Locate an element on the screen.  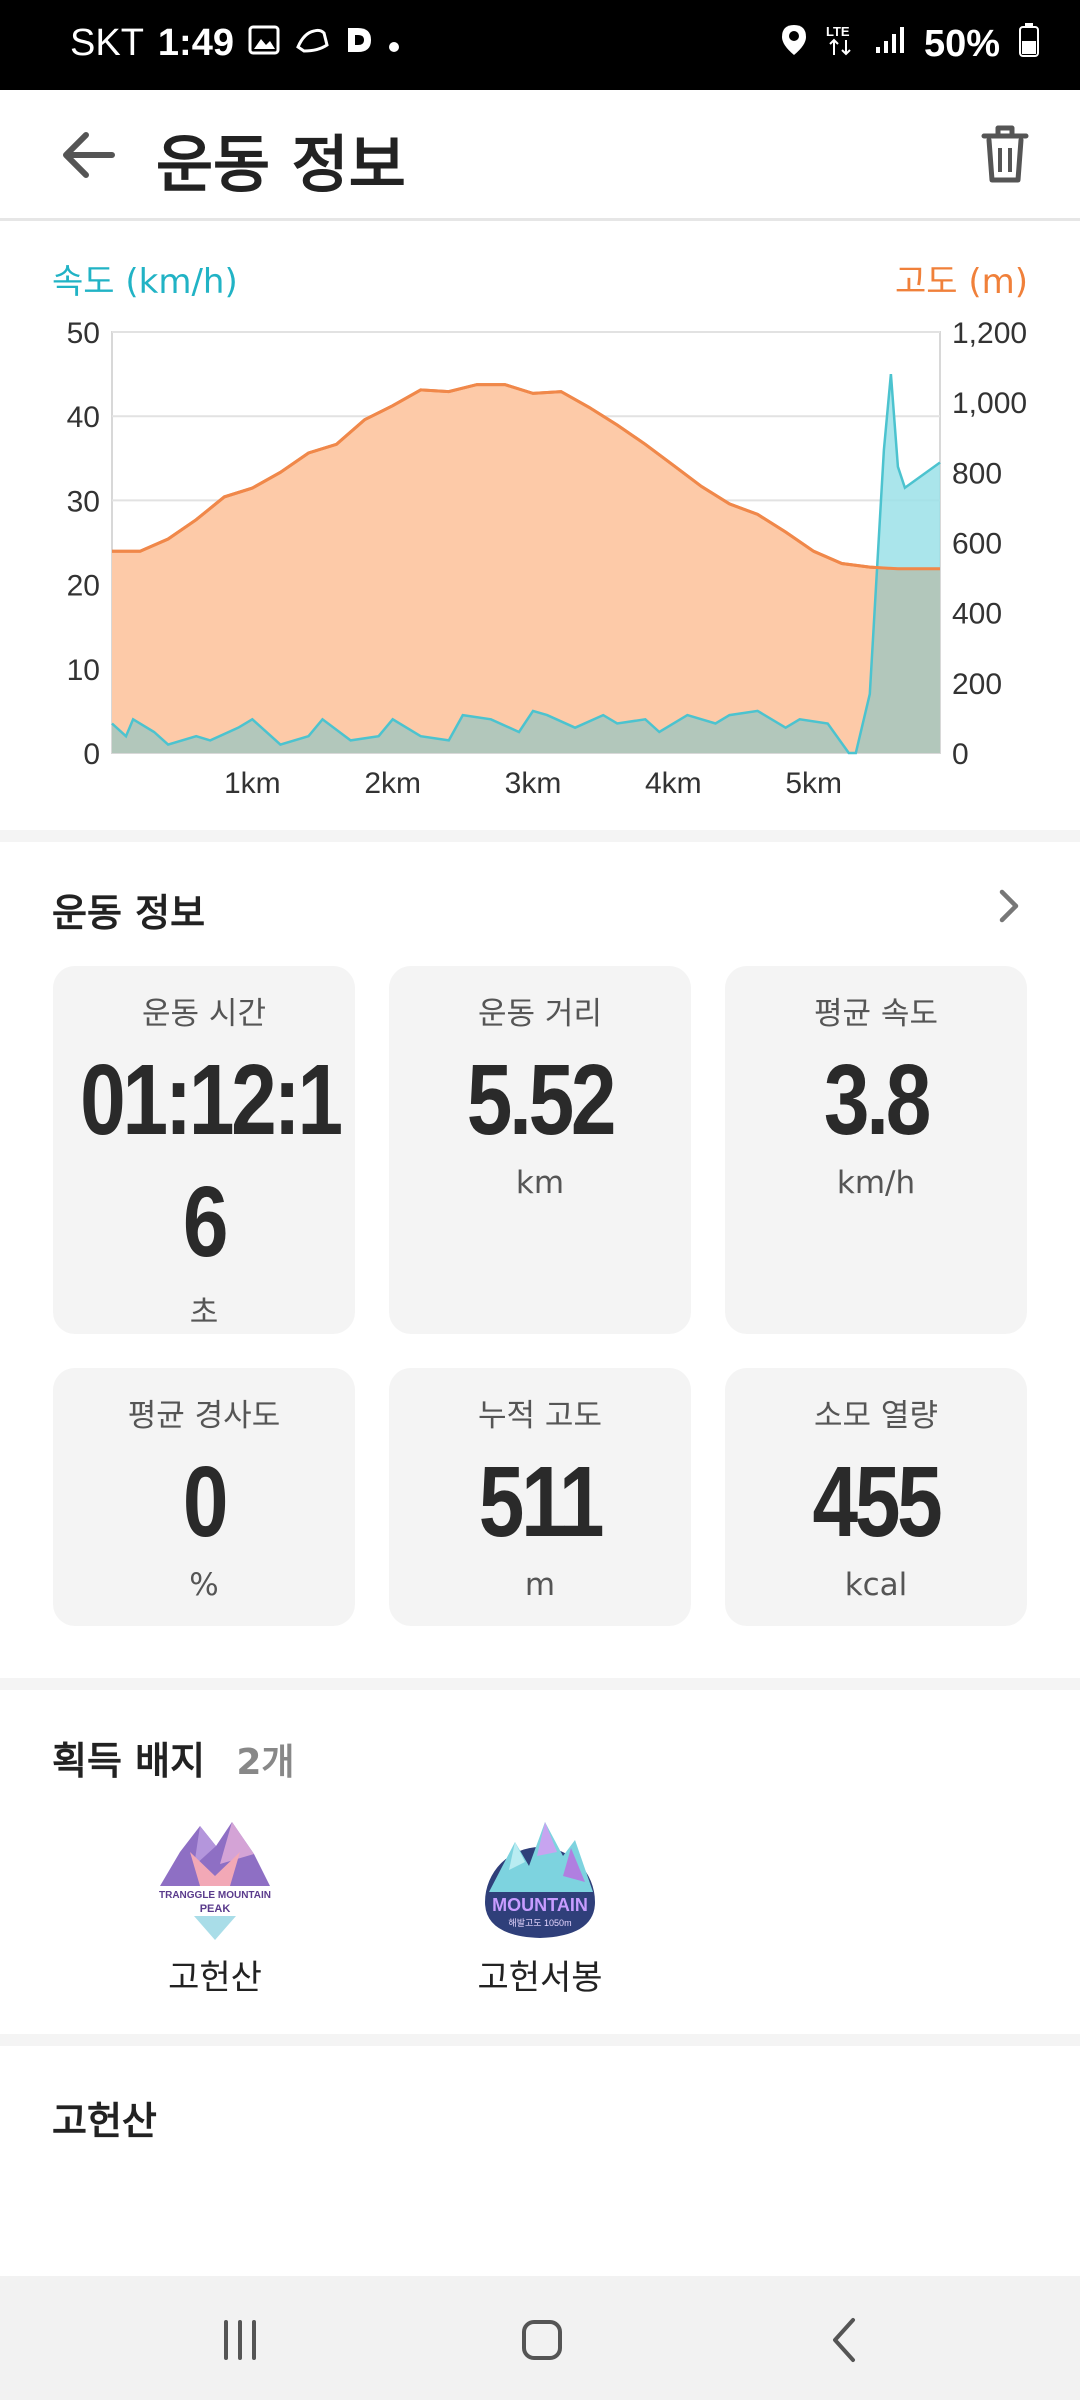
x-tick-label: 2km is located at coordinates (392, 783).